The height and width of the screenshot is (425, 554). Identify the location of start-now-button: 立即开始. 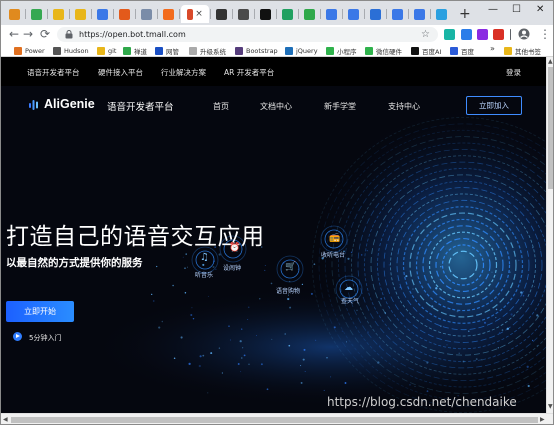
(40, 311).